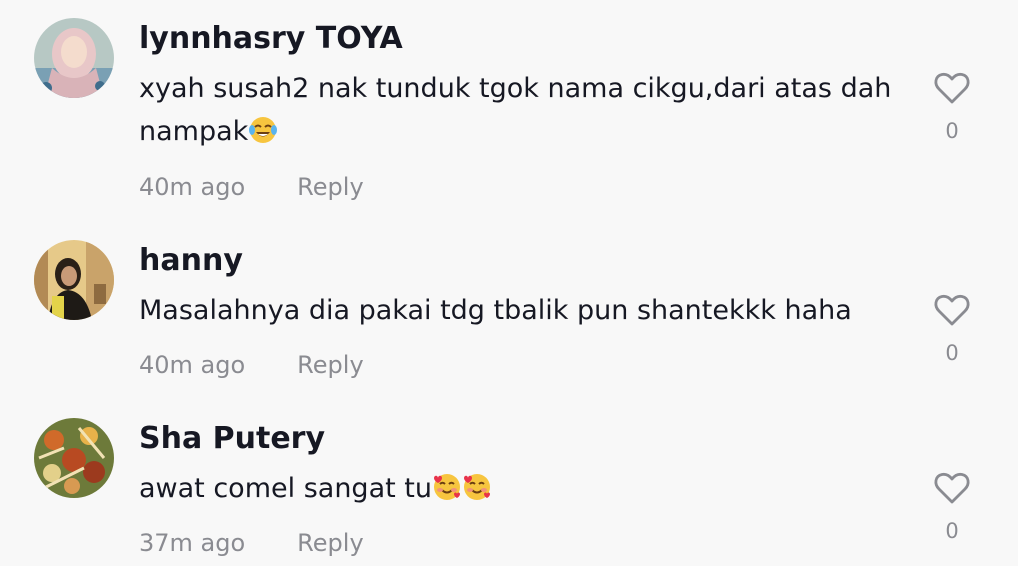  I want to click on comment-meta: 37m ago Reply, so click(251, 543).